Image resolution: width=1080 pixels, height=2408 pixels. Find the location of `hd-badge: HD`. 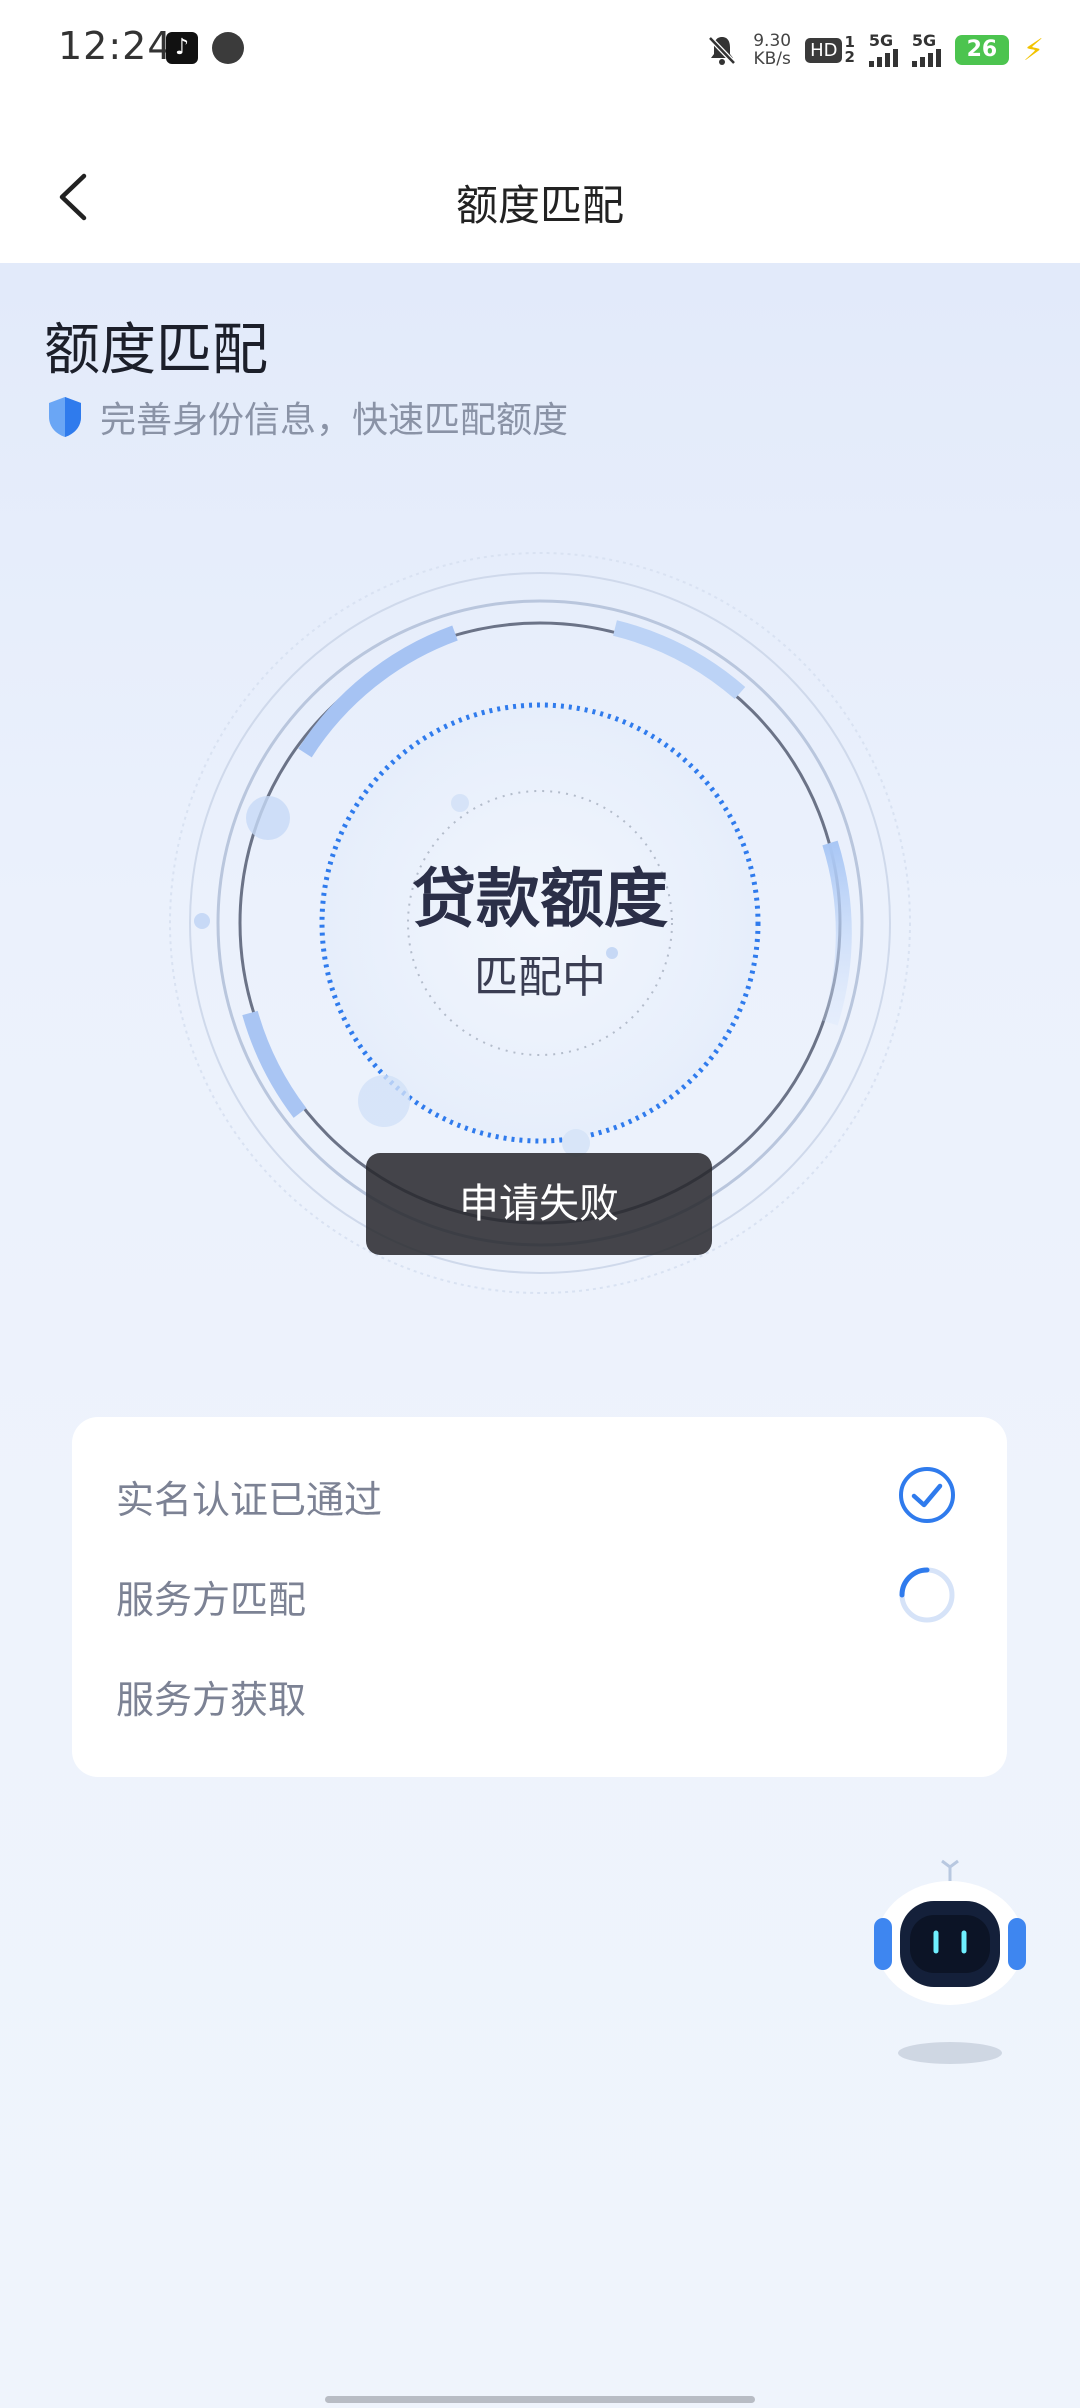

hd-badge: HD is located at coordinates (824, 50).